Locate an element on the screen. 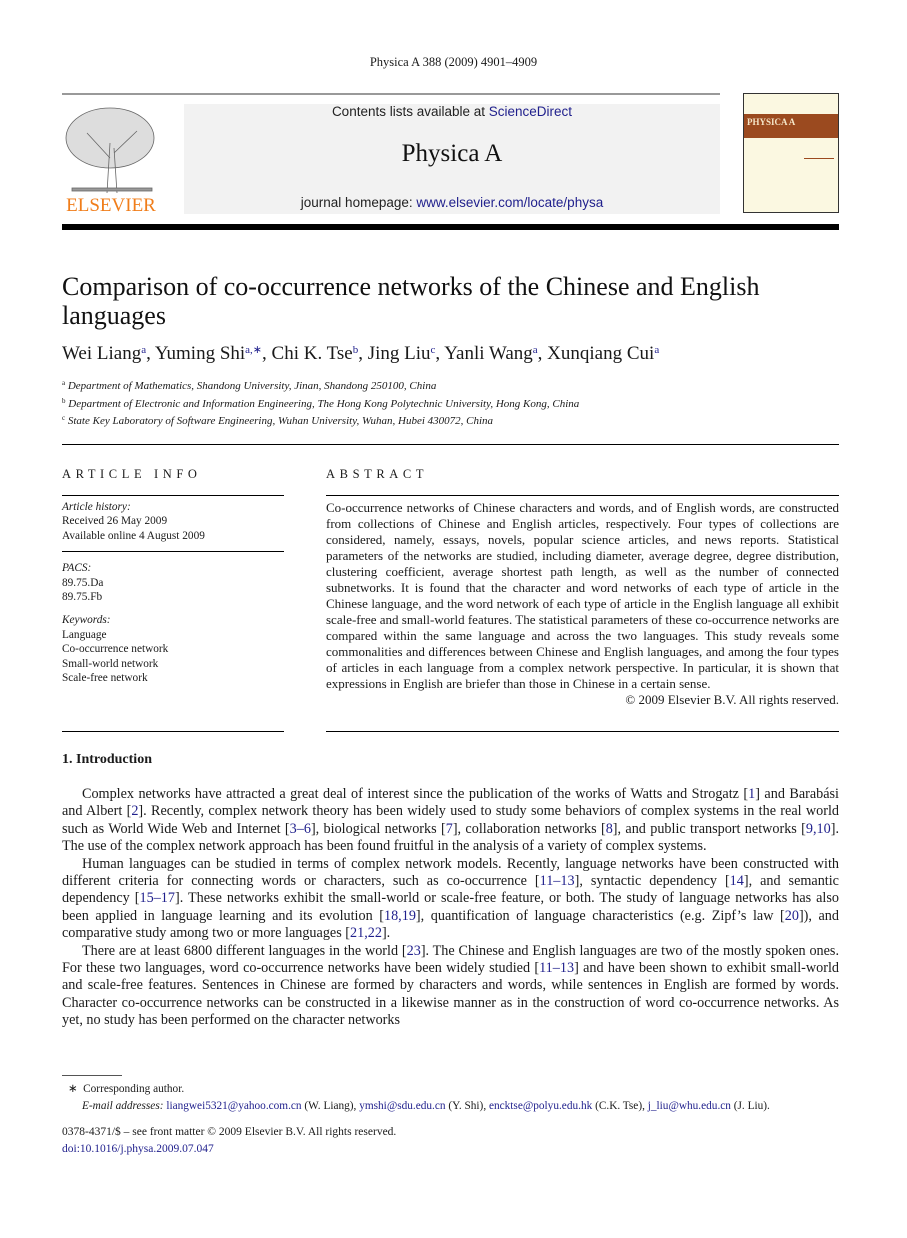 Image resolution: width=907 pixels, height=1238 pixels. header-rule is located at coordinates (391, 94).